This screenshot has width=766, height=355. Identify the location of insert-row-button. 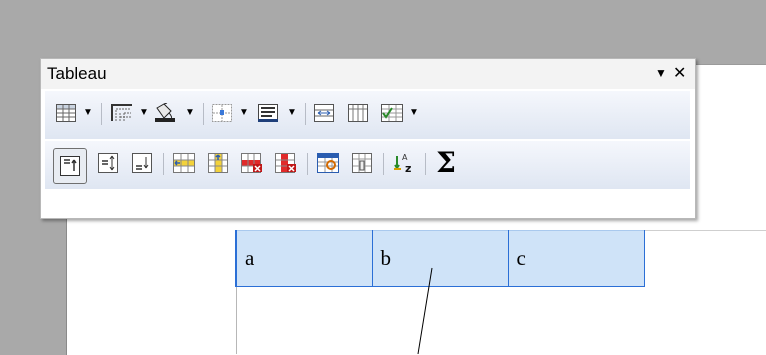
(184, 163).